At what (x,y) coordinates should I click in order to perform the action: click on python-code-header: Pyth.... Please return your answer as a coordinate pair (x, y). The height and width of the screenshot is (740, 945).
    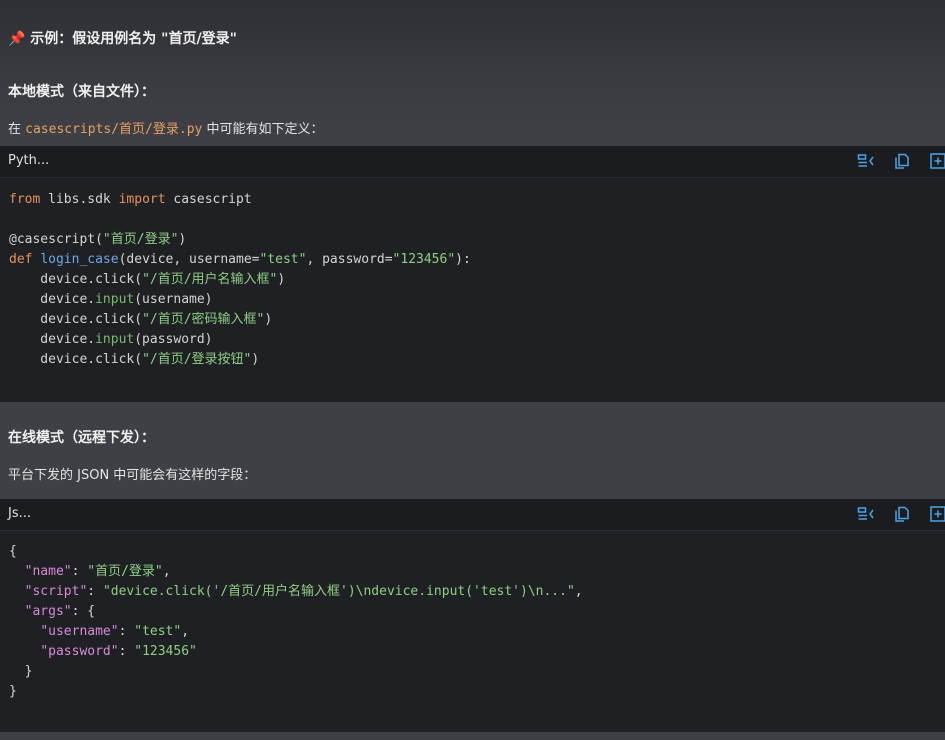
    Looking at the image, I should click on (472, 162).